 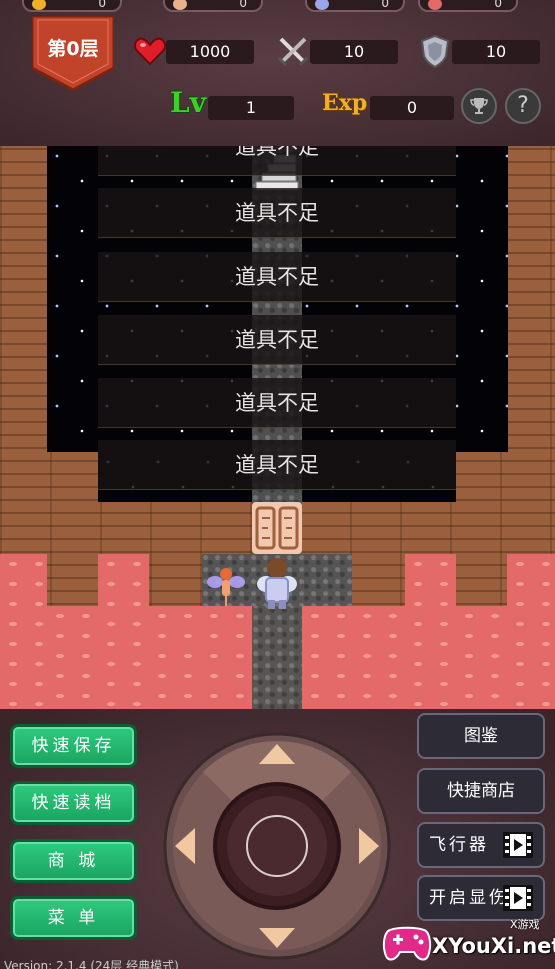 I want to click on fly-device-label: 飞行器, so click(x=459, y=845).